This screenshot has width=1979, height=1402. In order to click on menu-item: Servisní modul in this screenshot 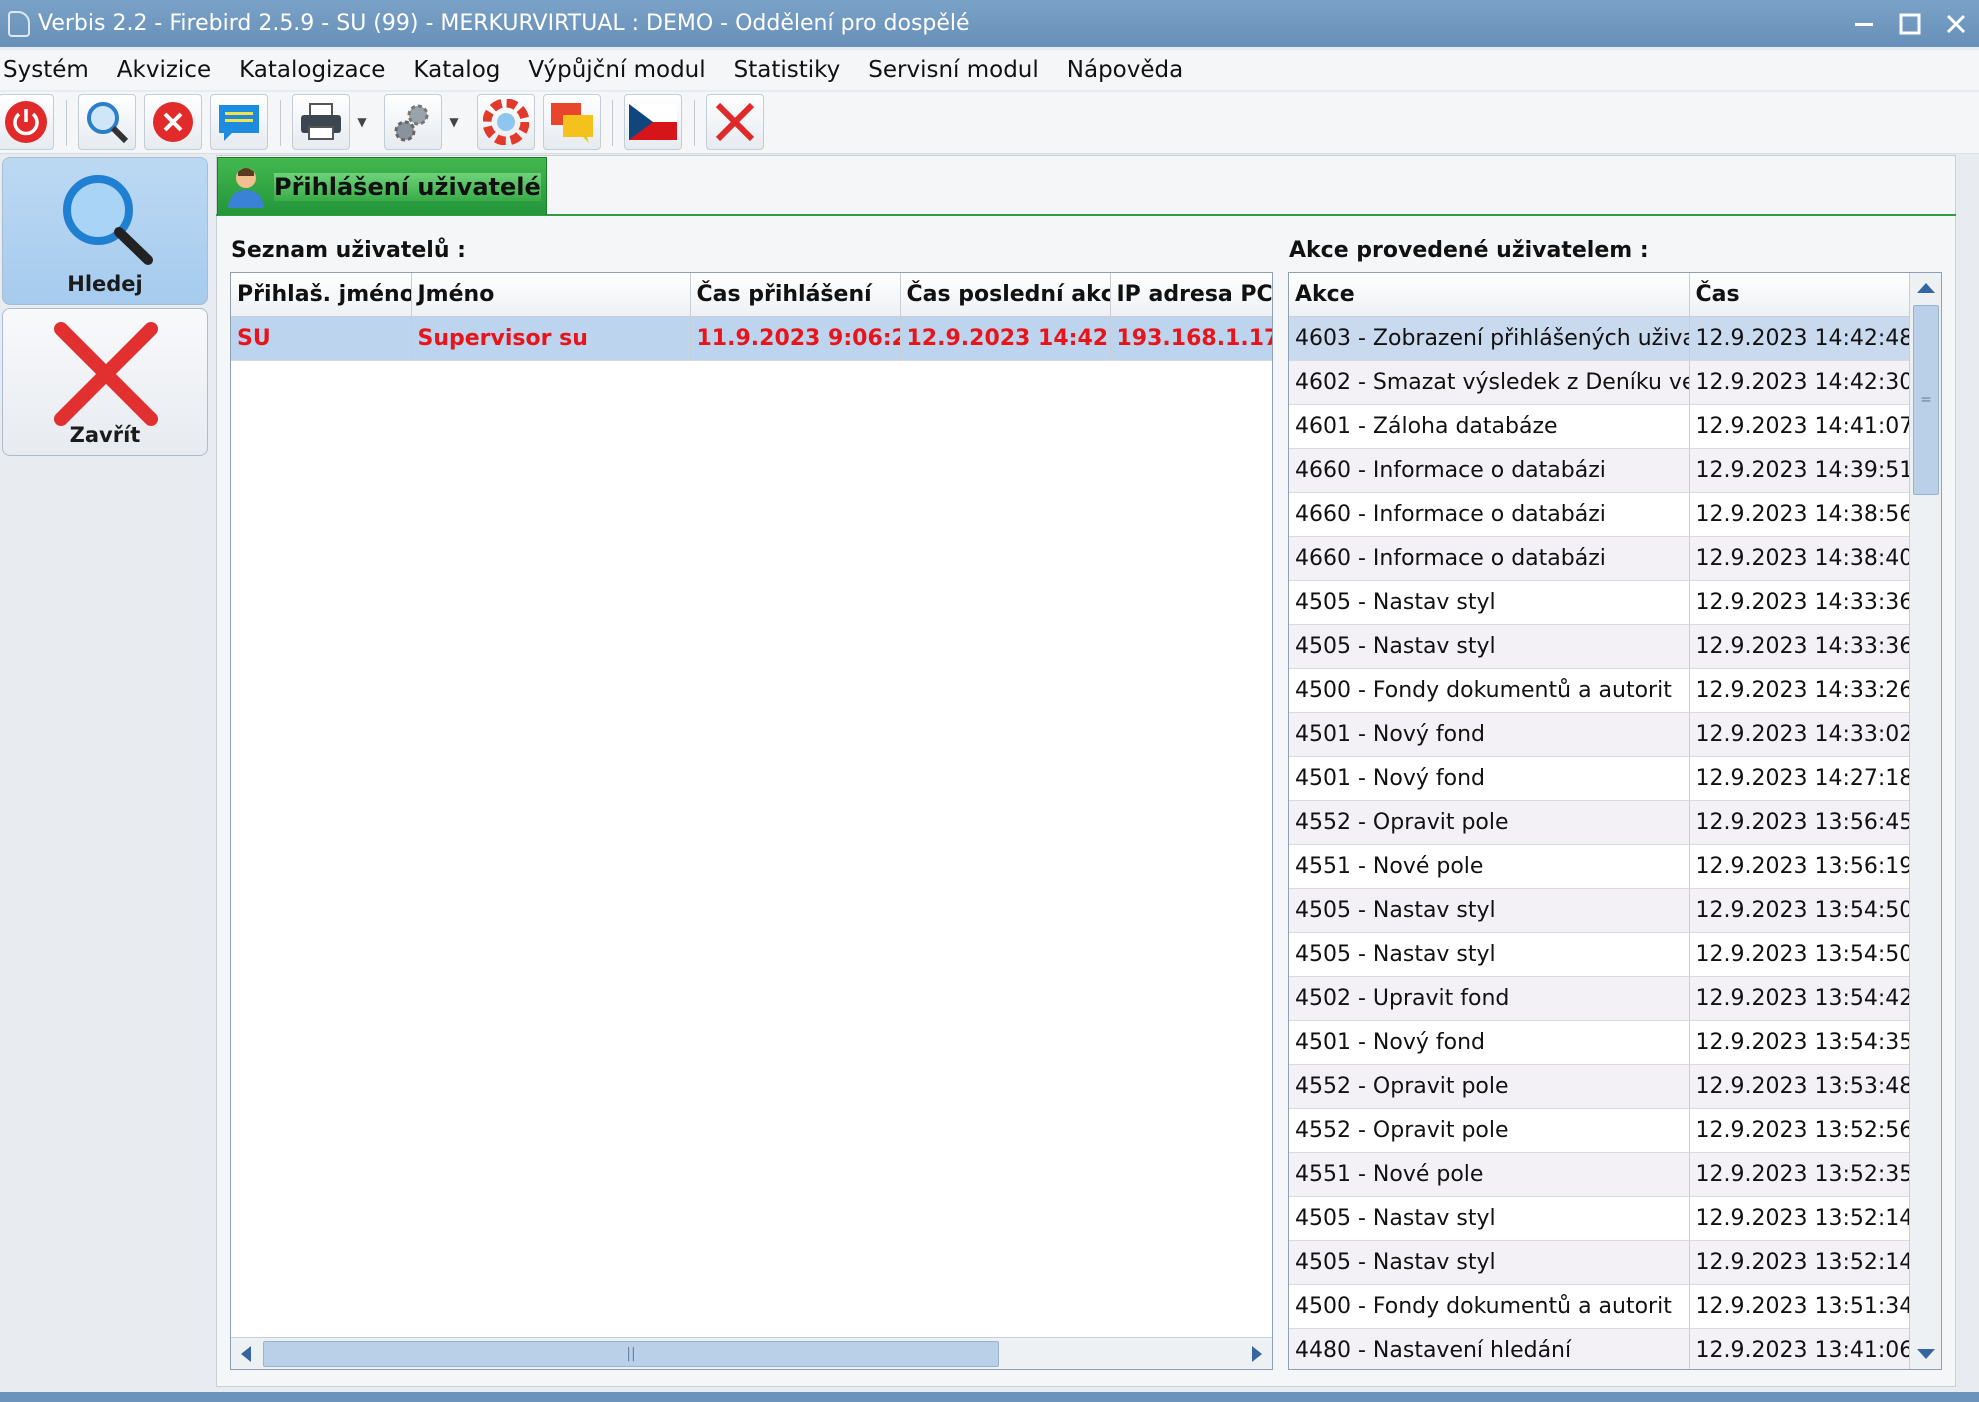, I will do `click(958, 70)`.